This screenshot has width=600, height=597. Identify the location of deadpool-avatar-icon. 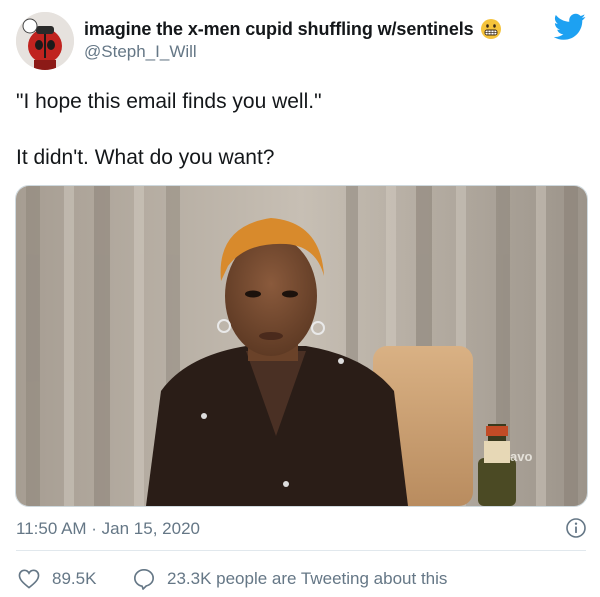
(45, 41).